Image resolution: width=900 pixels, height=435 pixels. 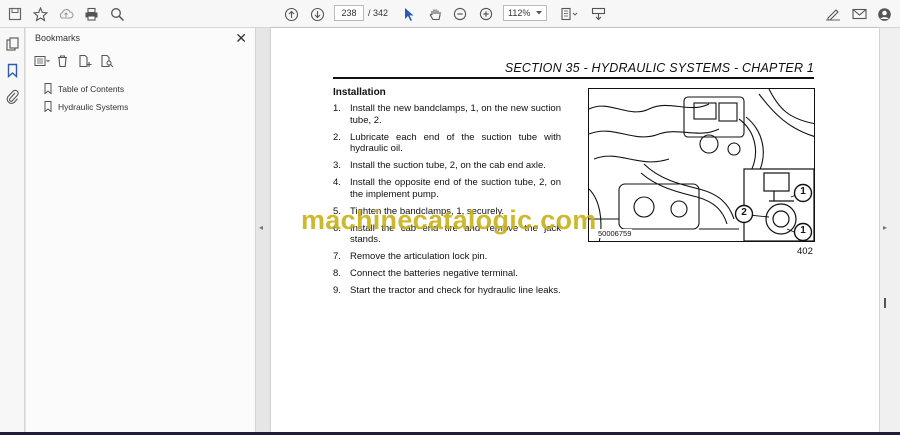 What do you see at coordinates (486, 14) in the screenshot?
I see `zoom-in-icon` at bounding box center [486, 14].